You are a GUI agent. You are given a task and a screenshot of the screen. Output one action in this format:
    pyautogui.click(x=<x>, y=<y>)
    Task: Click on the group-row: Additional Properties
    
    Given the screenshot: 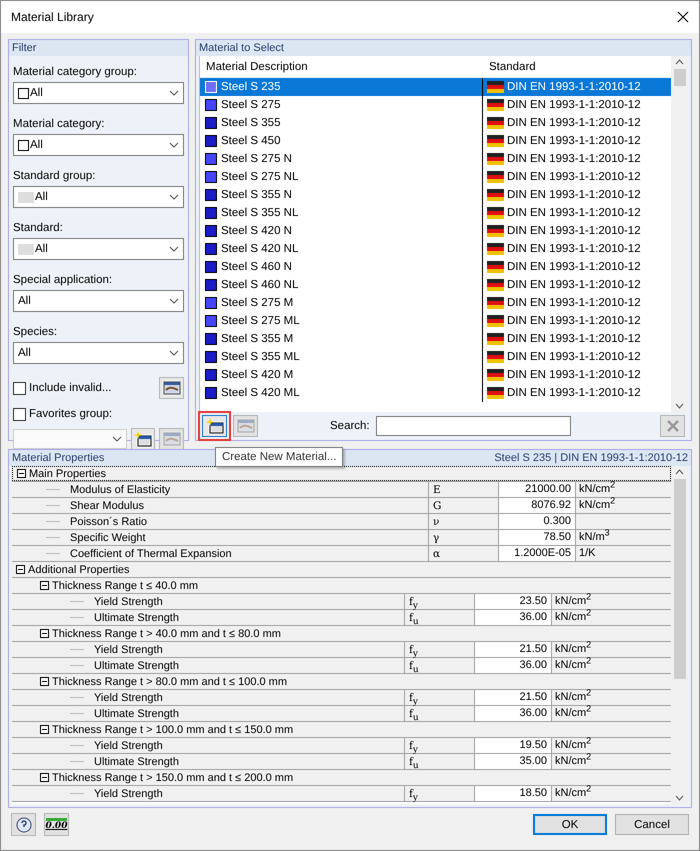 What is the action you would take?
    pyautogui.click(x=341, y=569)
    